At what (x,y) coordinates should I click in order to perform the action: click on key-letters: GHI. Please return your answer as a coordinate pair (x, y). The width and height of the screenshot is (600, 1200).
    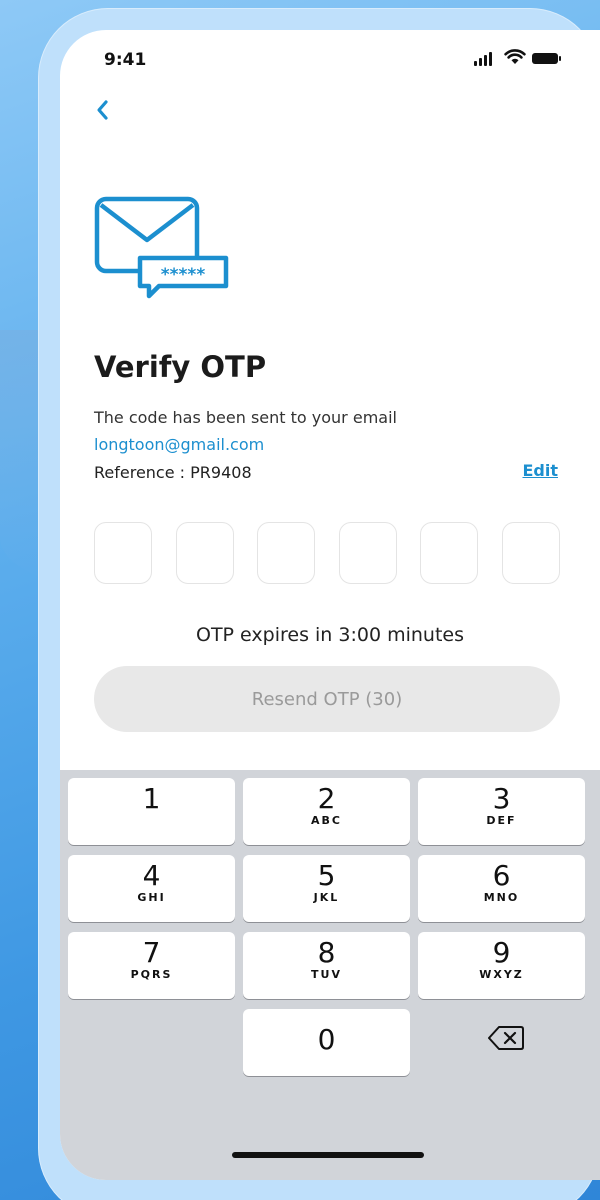
    Looking at the image, I should click on (151, 897).